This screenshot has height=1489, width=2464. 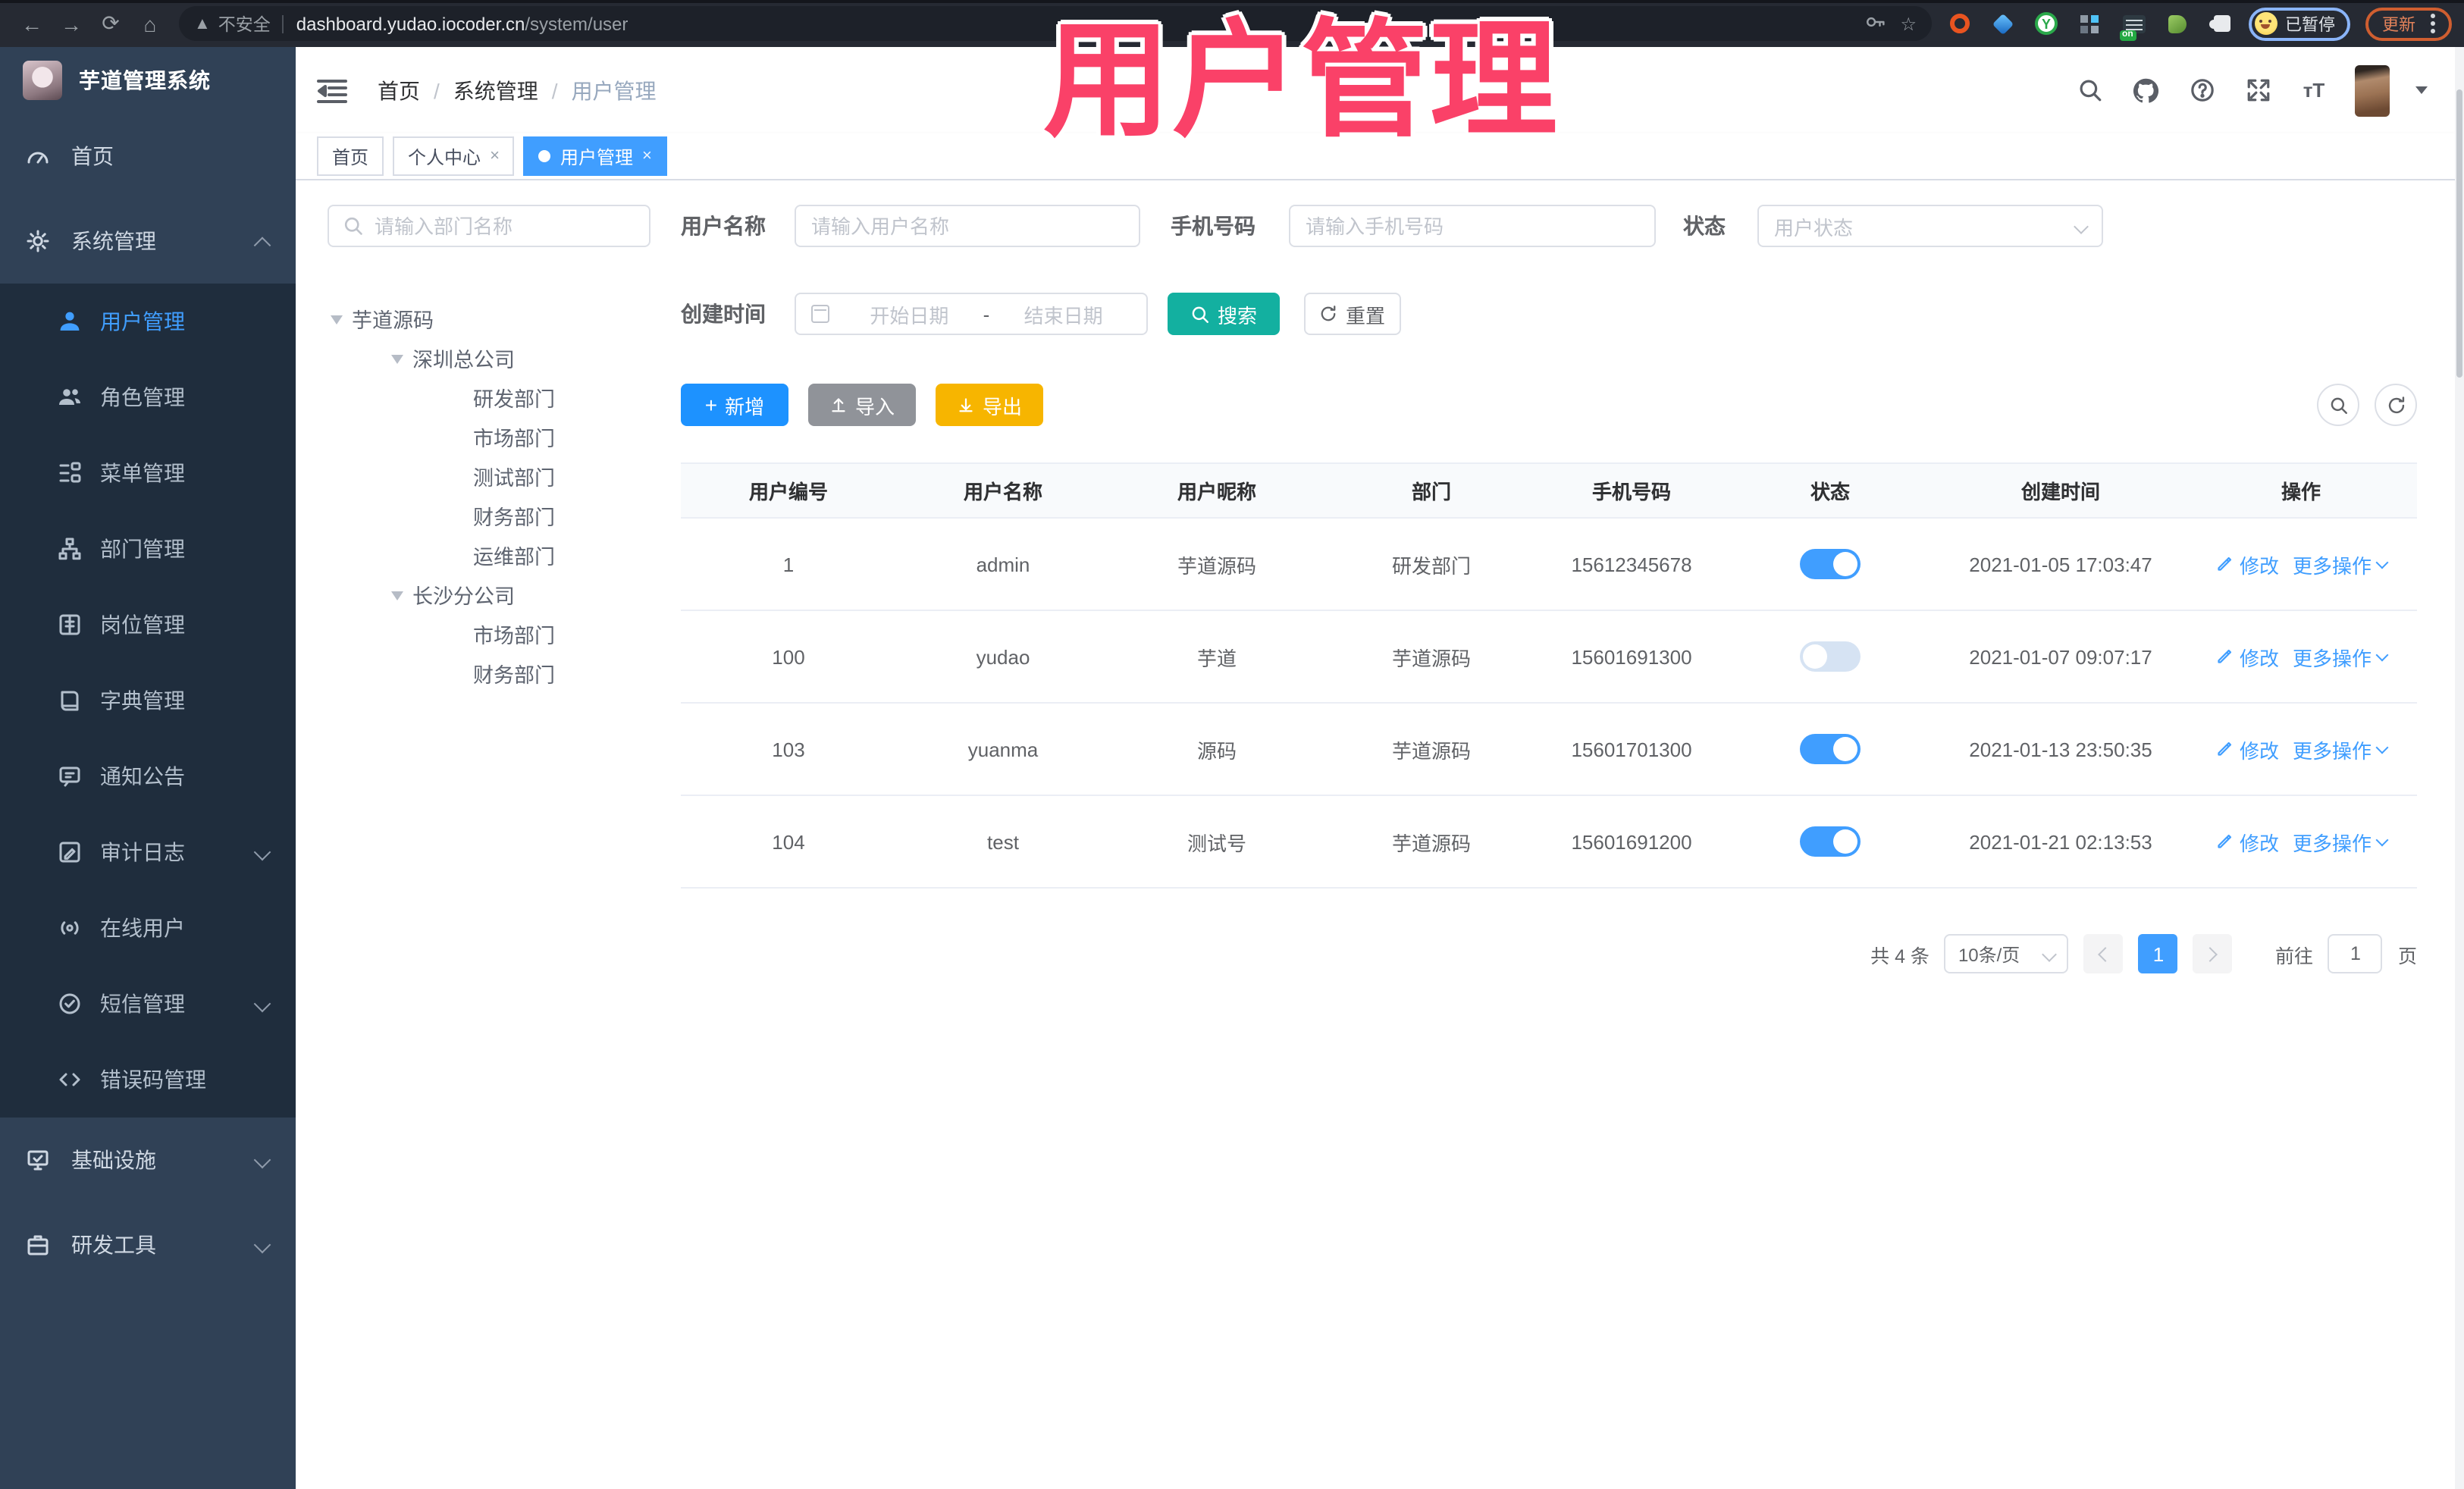 I want to click on extensions-puzzle-icon, so click(x=2221, y=23).